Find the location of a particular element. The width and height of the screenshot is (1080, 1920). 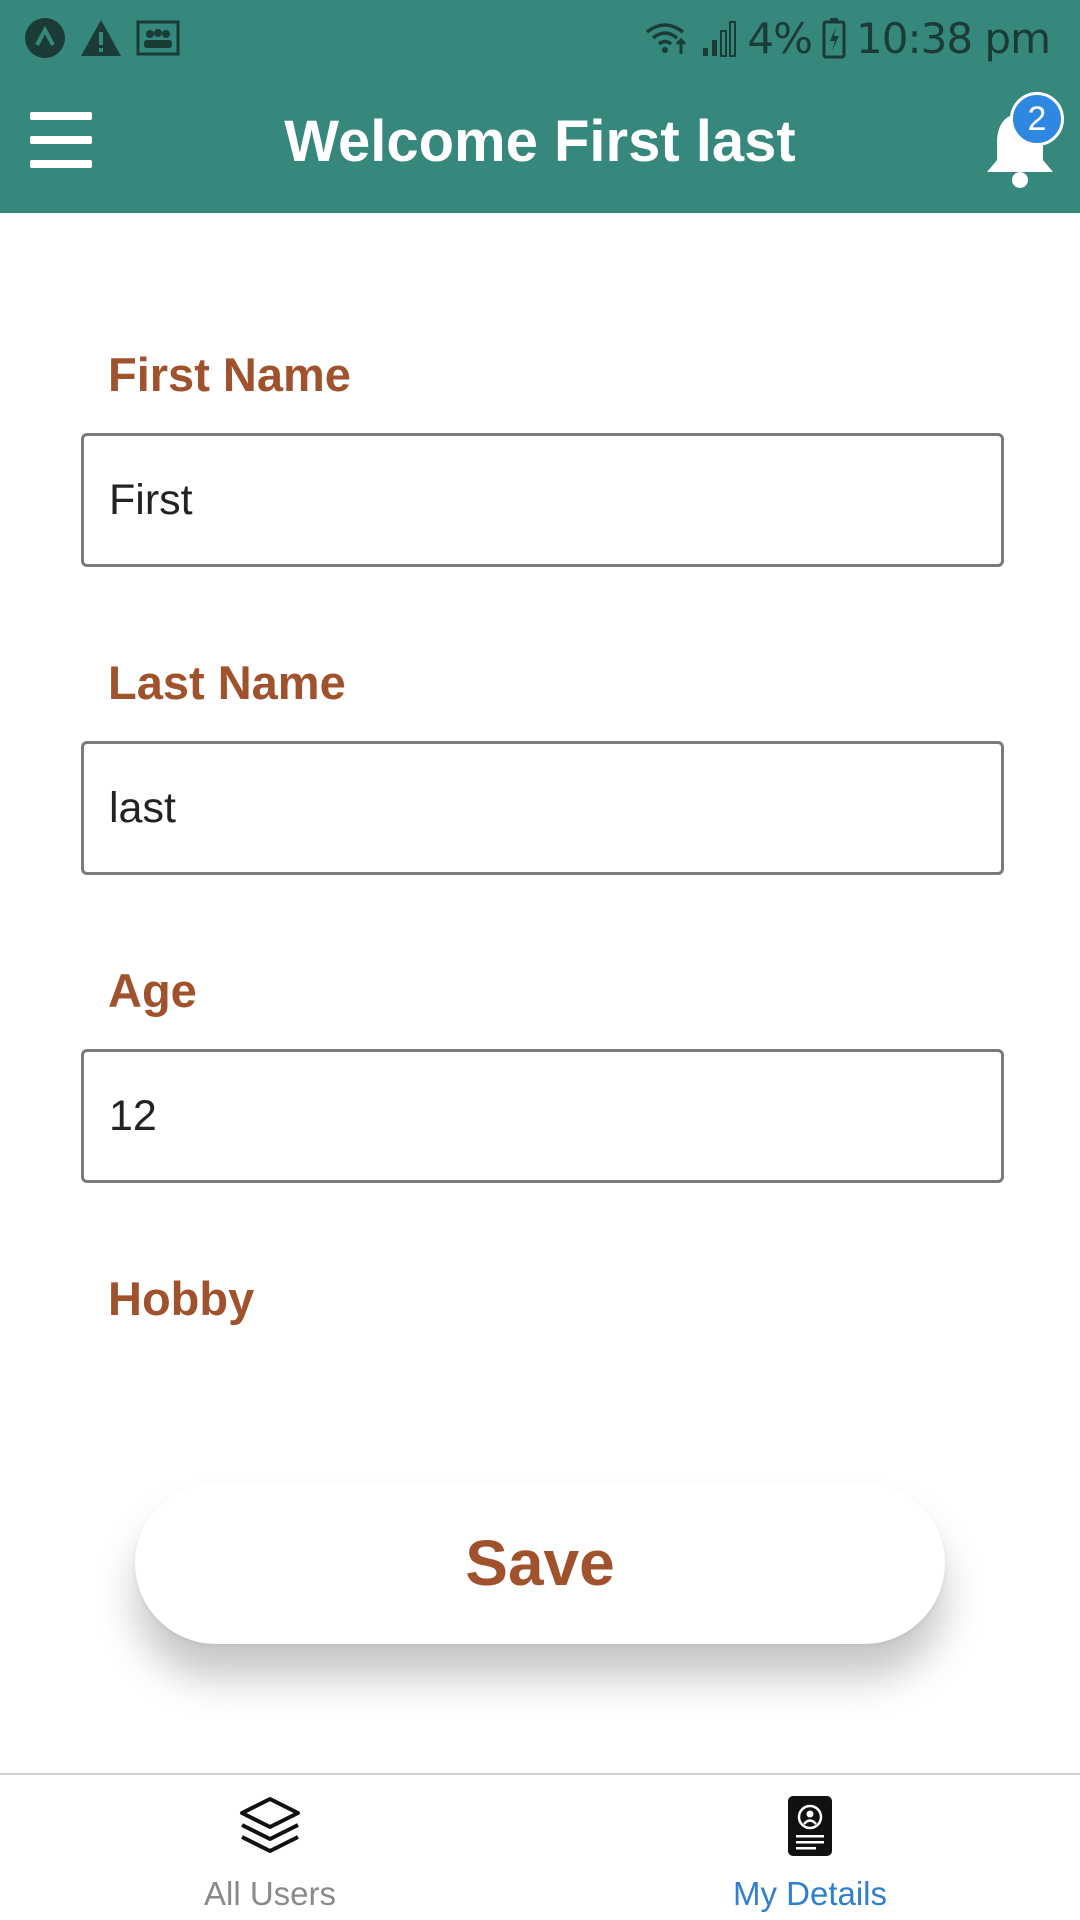

page-title: Welcome First last is located at coordinates (540, 141).